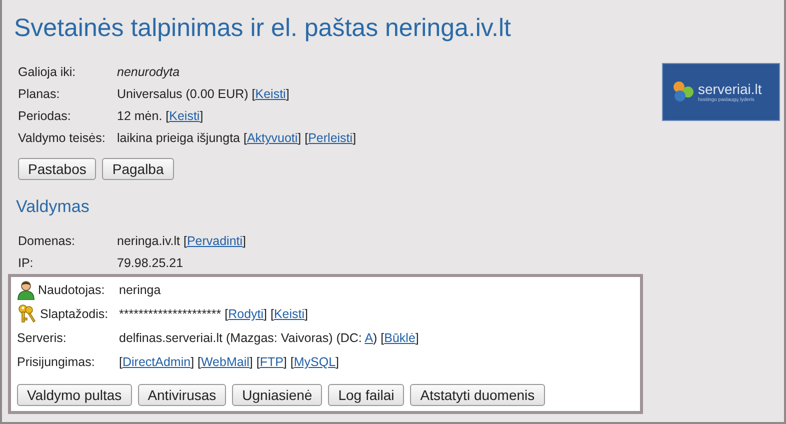  What do you see at coordinates (74, 314) in the screenshot?
I see `field-label: Slaptažodis:` at bounding box center [74, 314].